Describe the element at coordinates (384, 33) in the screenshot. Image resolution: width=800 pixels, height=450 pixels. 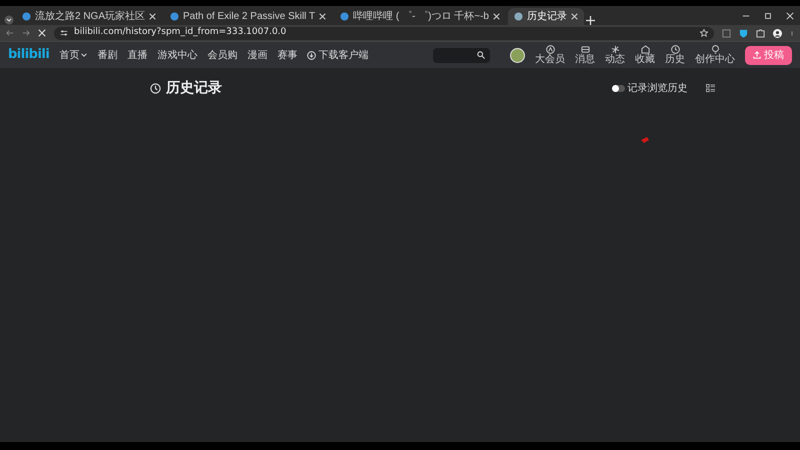
I see `address-bar: bilibili.com/history?spm_id_from=333.1007.0.0` at that location.